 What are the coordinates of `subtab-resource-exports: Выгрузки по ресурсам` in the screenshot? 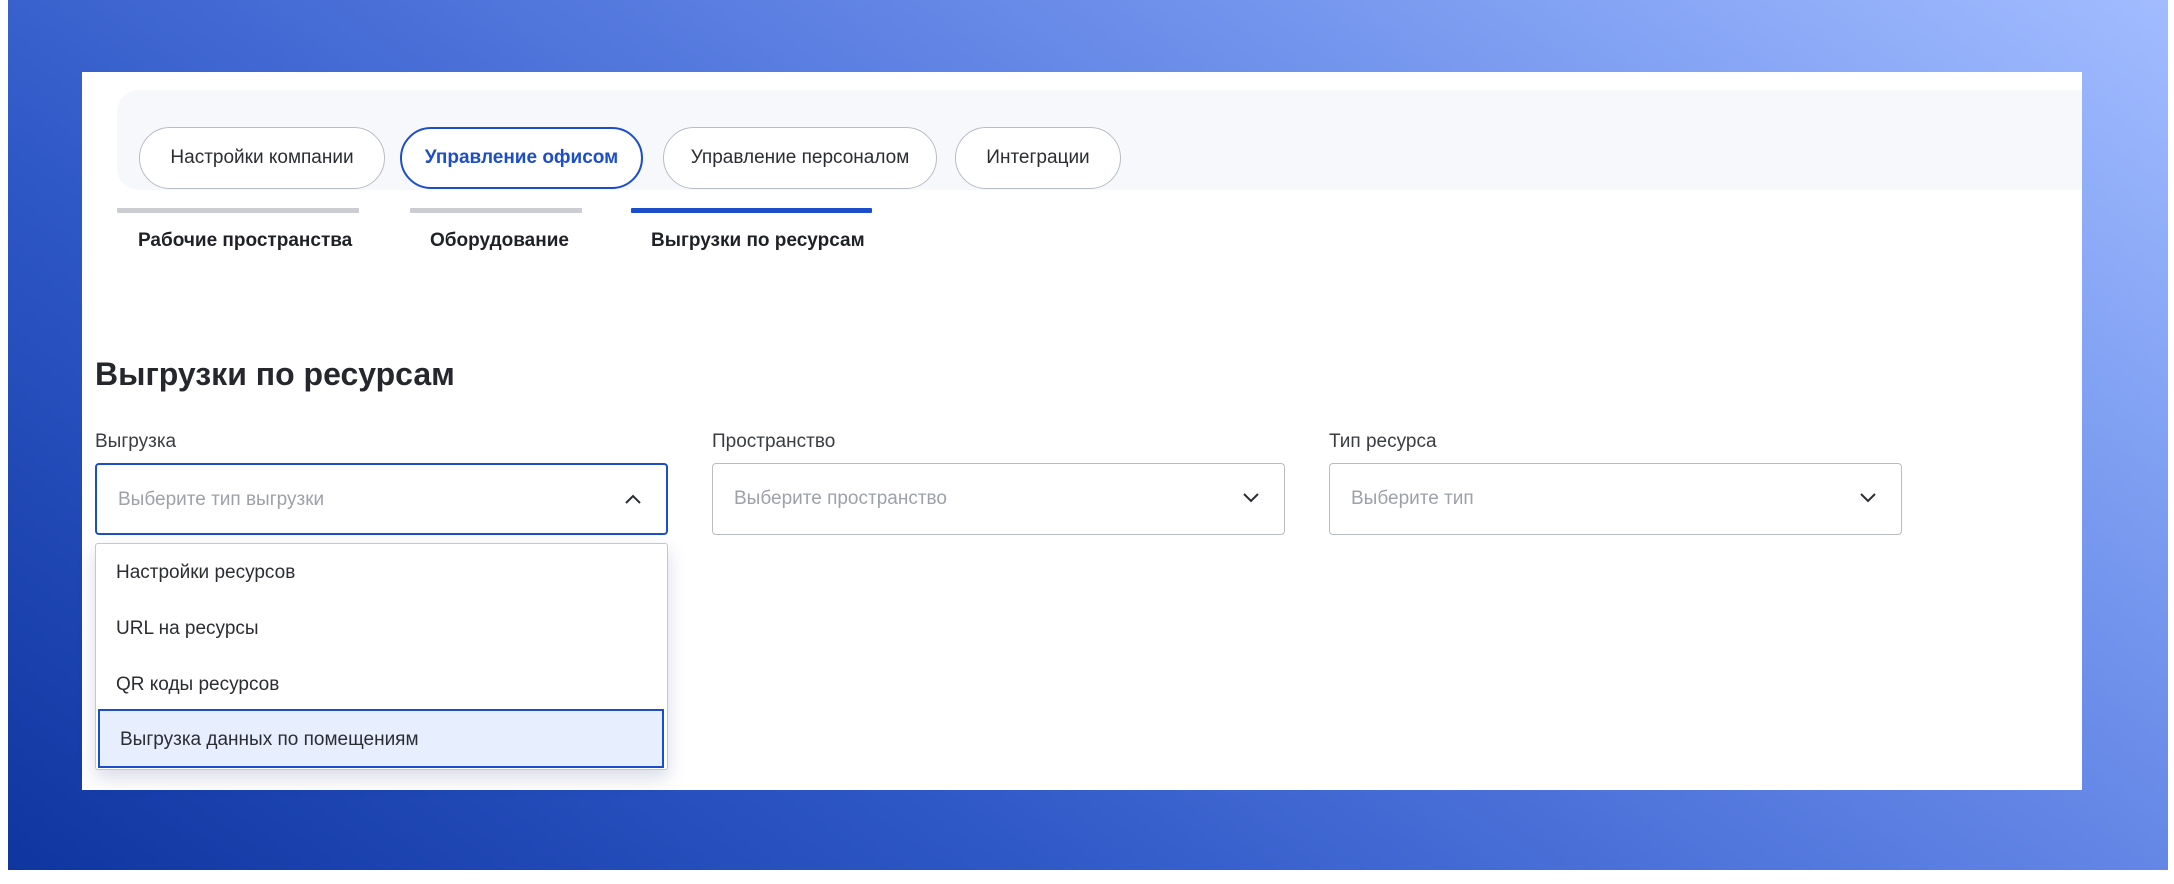 It's located at (751, 229).